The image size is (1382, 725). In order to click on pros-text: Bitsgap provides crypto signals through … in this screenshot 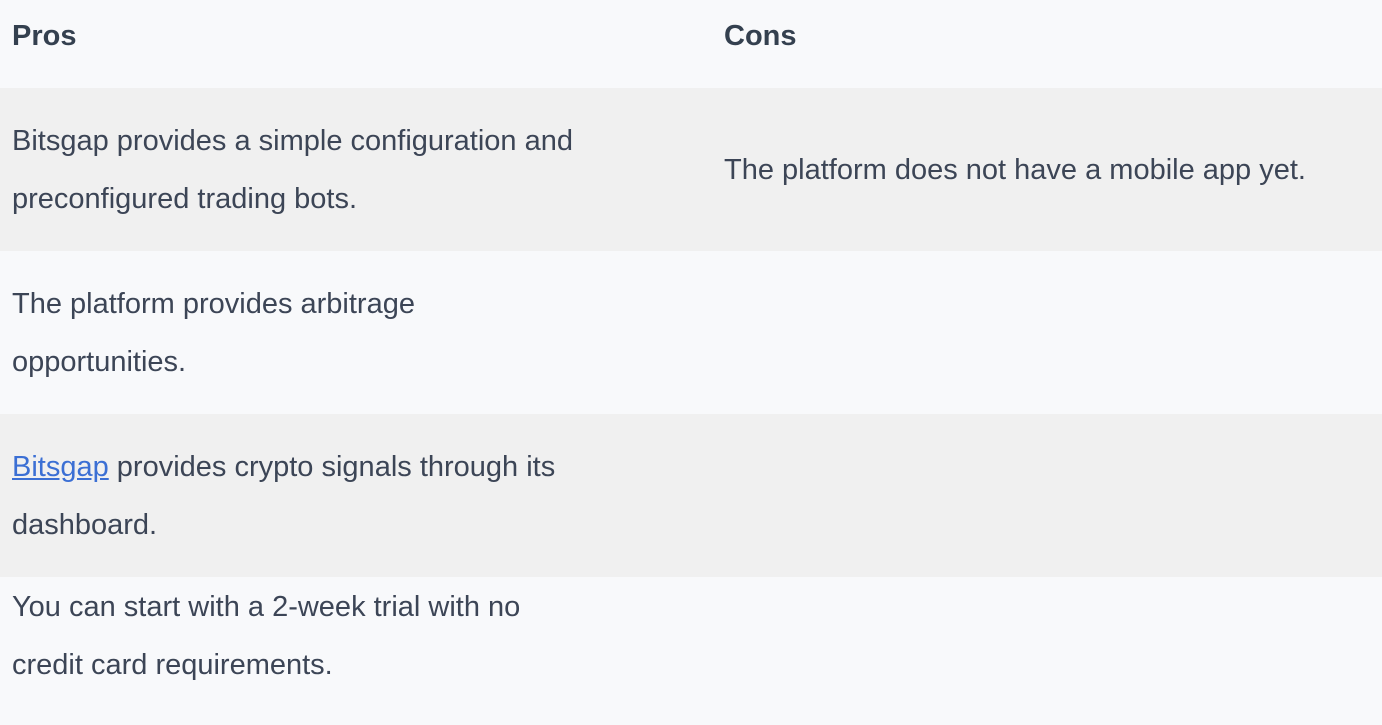, I will do `click(322, 496)`.